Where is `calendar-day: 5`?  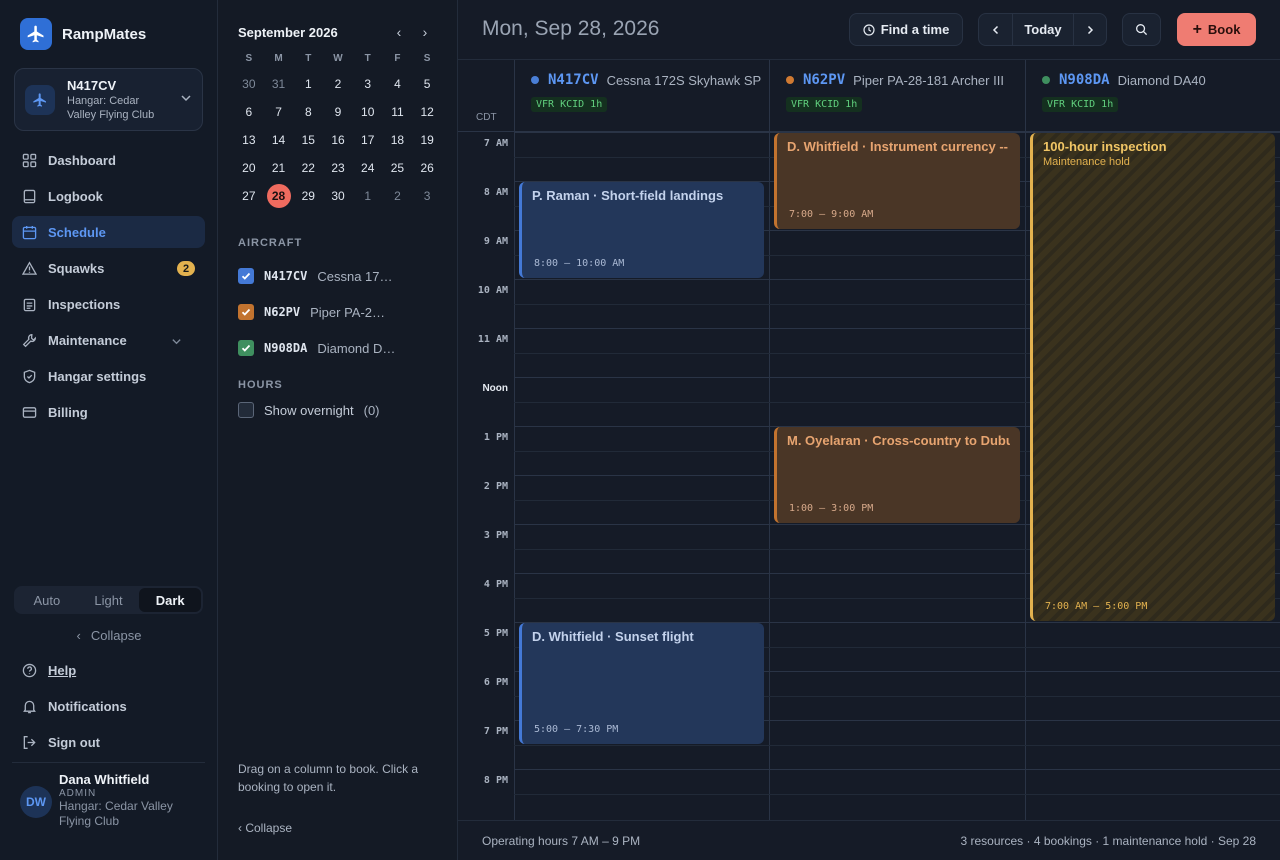
calendar-day: 5 is located at coordinates (427, 84).